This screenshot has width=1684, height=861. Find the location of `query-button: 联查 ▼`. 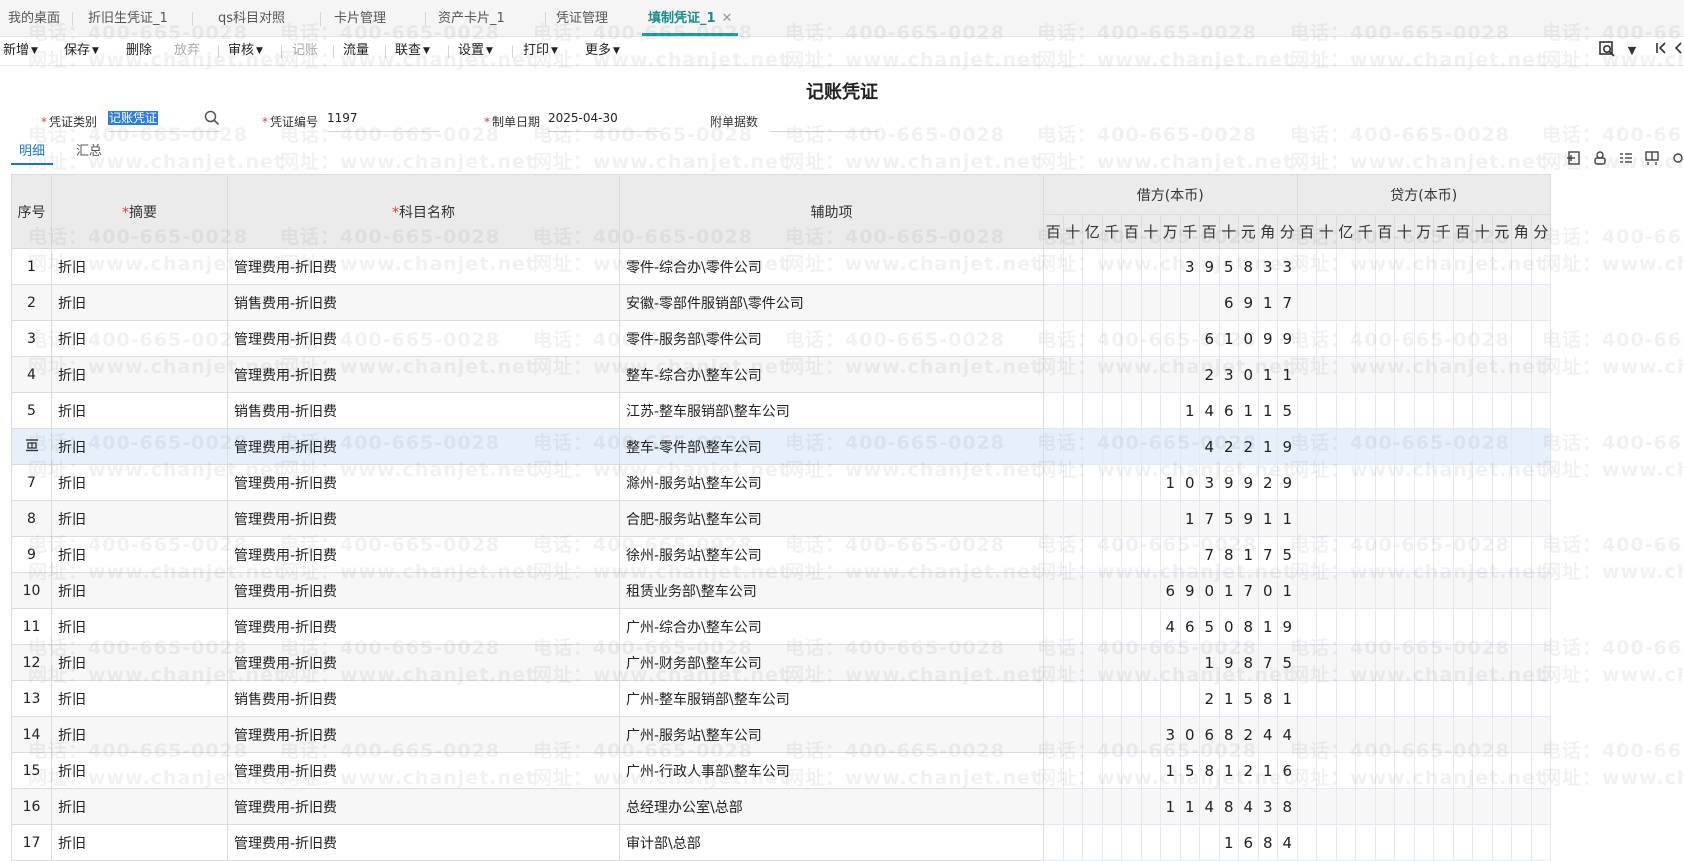

query-button: 联查 ▼ is located at coordinates (412, 51).